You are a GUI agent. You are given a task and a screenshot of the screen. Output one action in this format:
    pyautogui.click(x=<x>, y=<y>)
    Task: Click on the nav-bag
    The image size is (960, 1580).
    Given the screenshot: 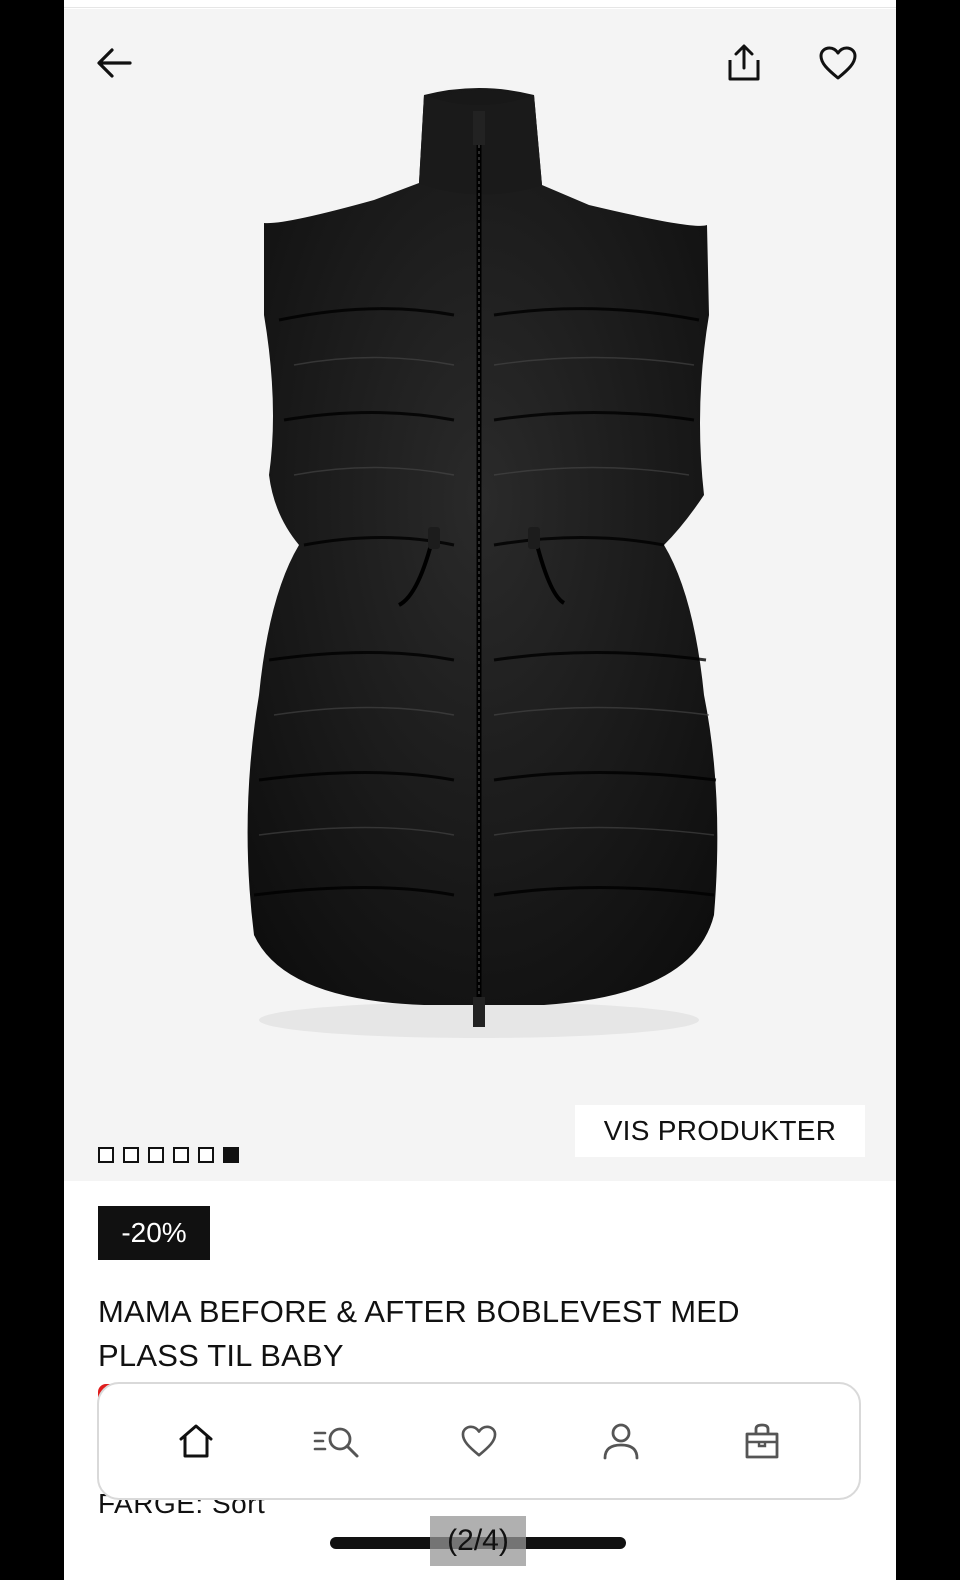 What is the action you would take?
    pyautogui.click(x=762, y=1441)
    